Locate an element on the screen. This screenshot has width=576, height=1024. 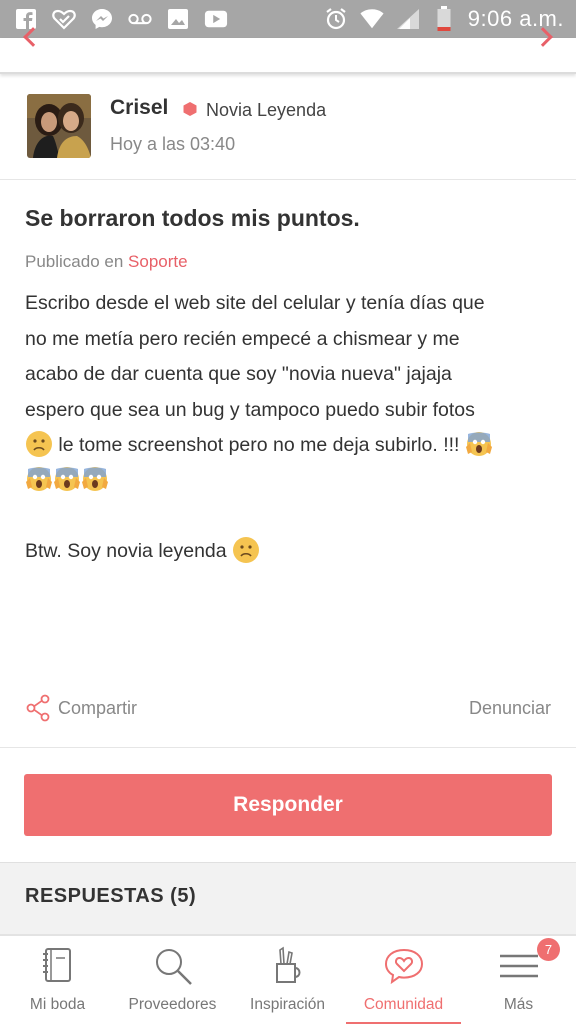
nav-item-proveedores: Proveedores is located at coordinates (172, 980).